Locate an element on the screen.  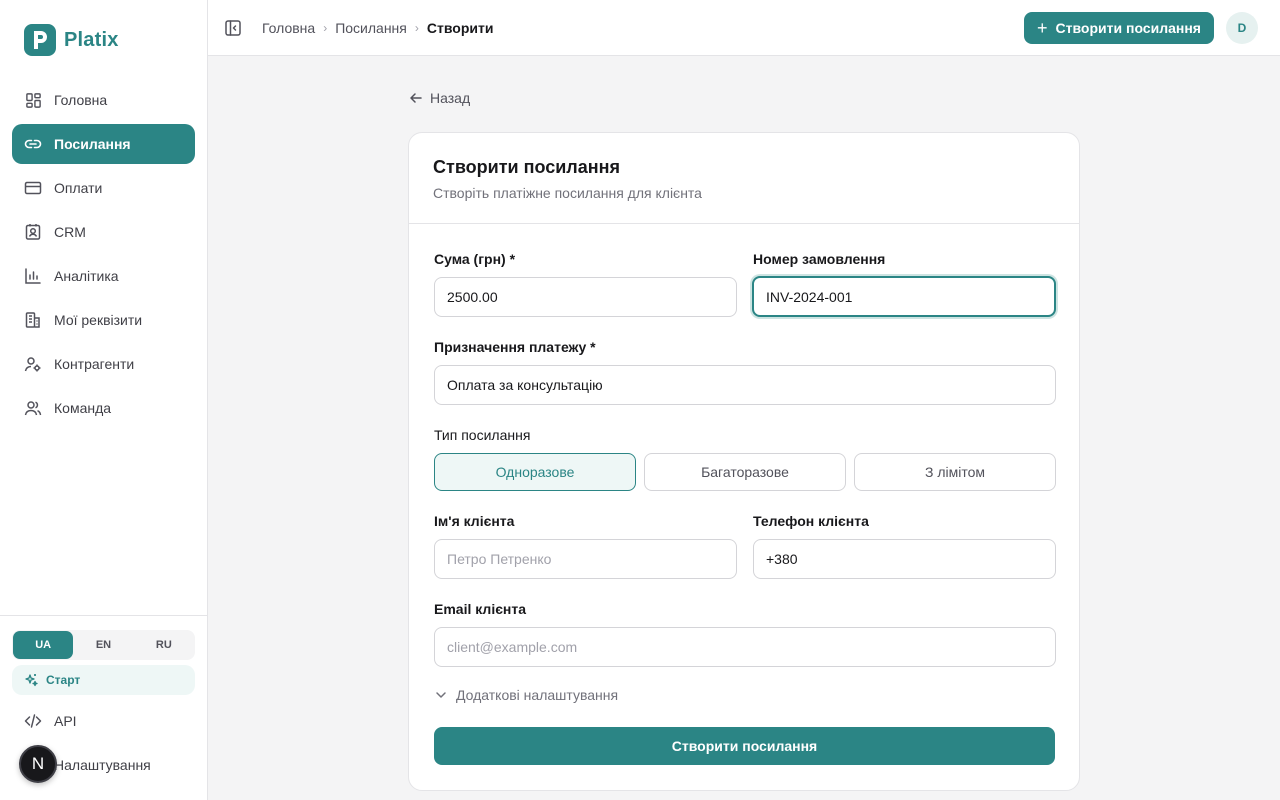
chevron-down-icon is located at coordinates (441, 695).